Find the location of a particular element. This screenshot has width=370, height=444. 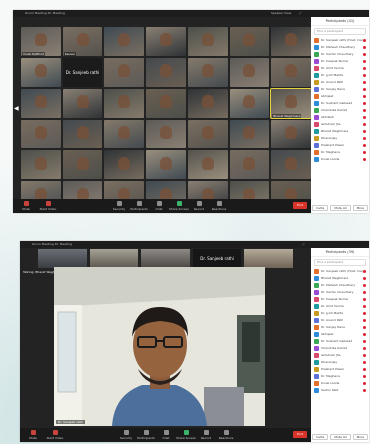

participant-video-tile: Vivek Ratthod is located at coordinates (41, 41).